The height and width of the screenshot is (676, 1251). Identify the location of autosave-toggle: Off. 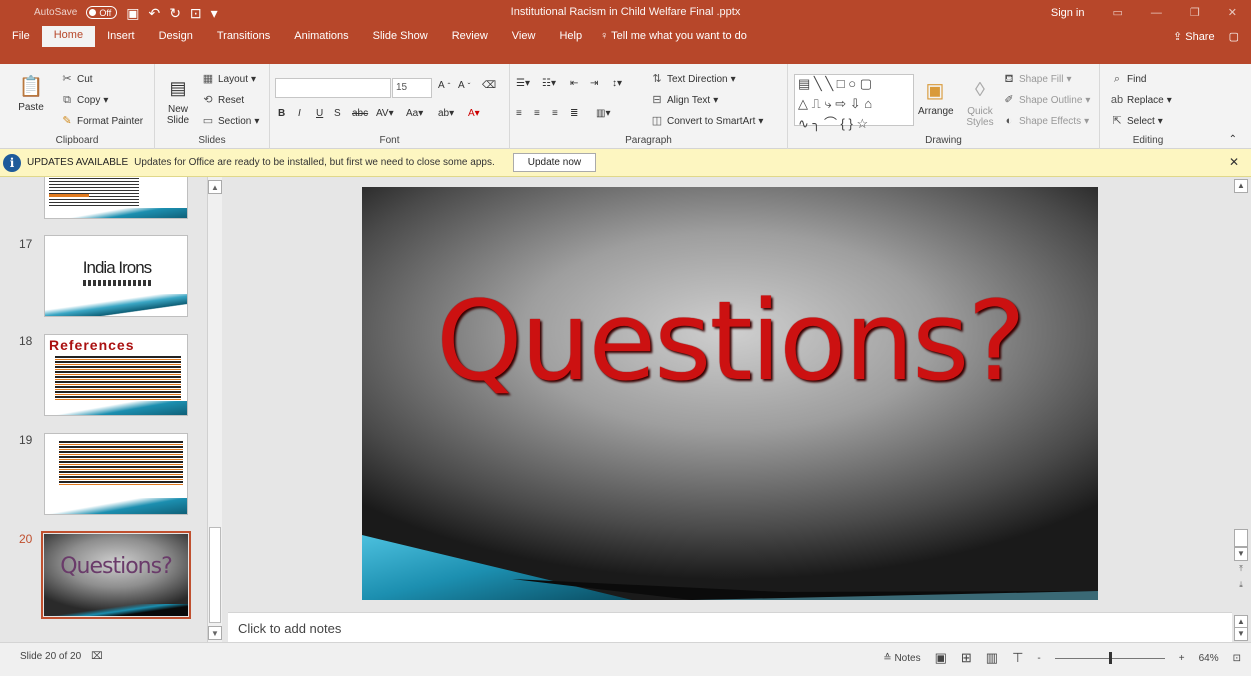
(102, 12).